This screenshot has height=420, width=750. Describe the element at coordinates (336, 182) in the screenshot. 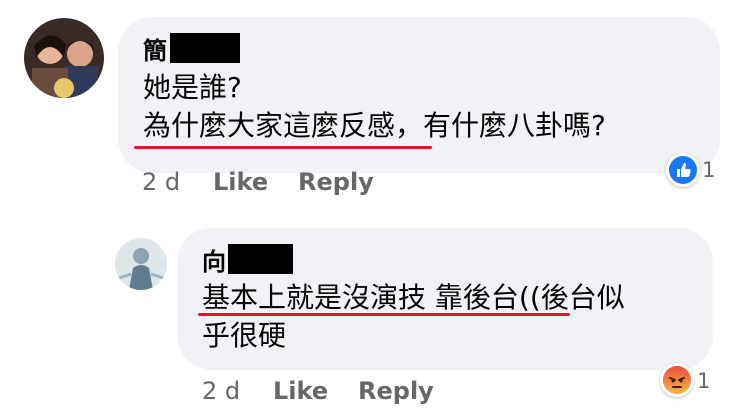

I see `comment-reply-button: Reply` at that location.